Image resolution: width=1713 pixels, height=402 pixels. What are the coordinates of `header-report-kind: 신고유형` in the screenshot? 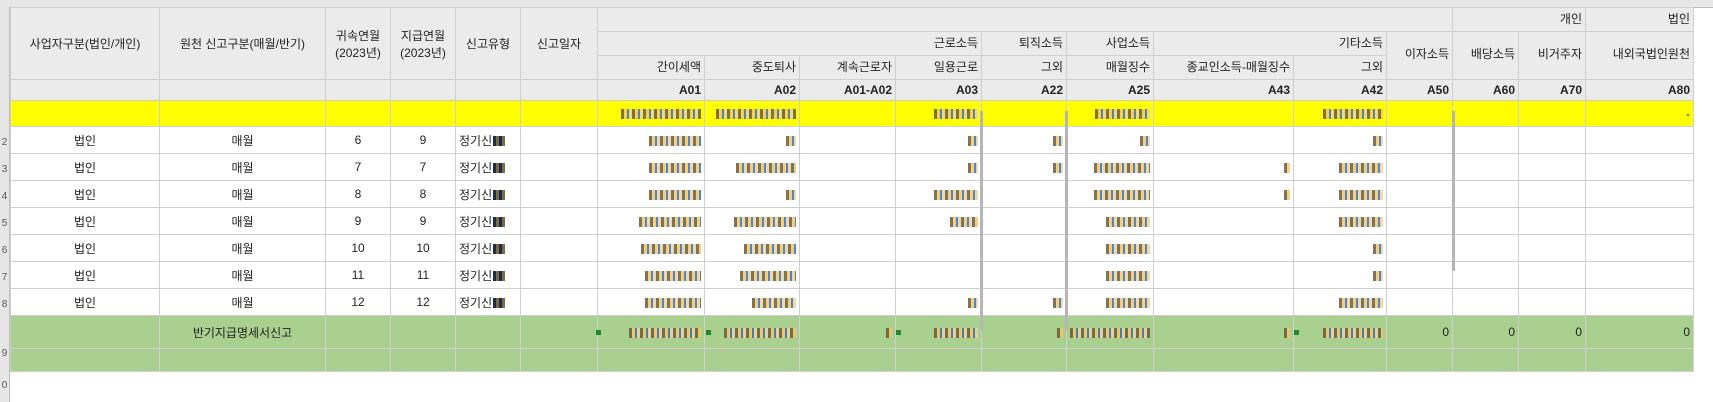 It's located at (488, 43).